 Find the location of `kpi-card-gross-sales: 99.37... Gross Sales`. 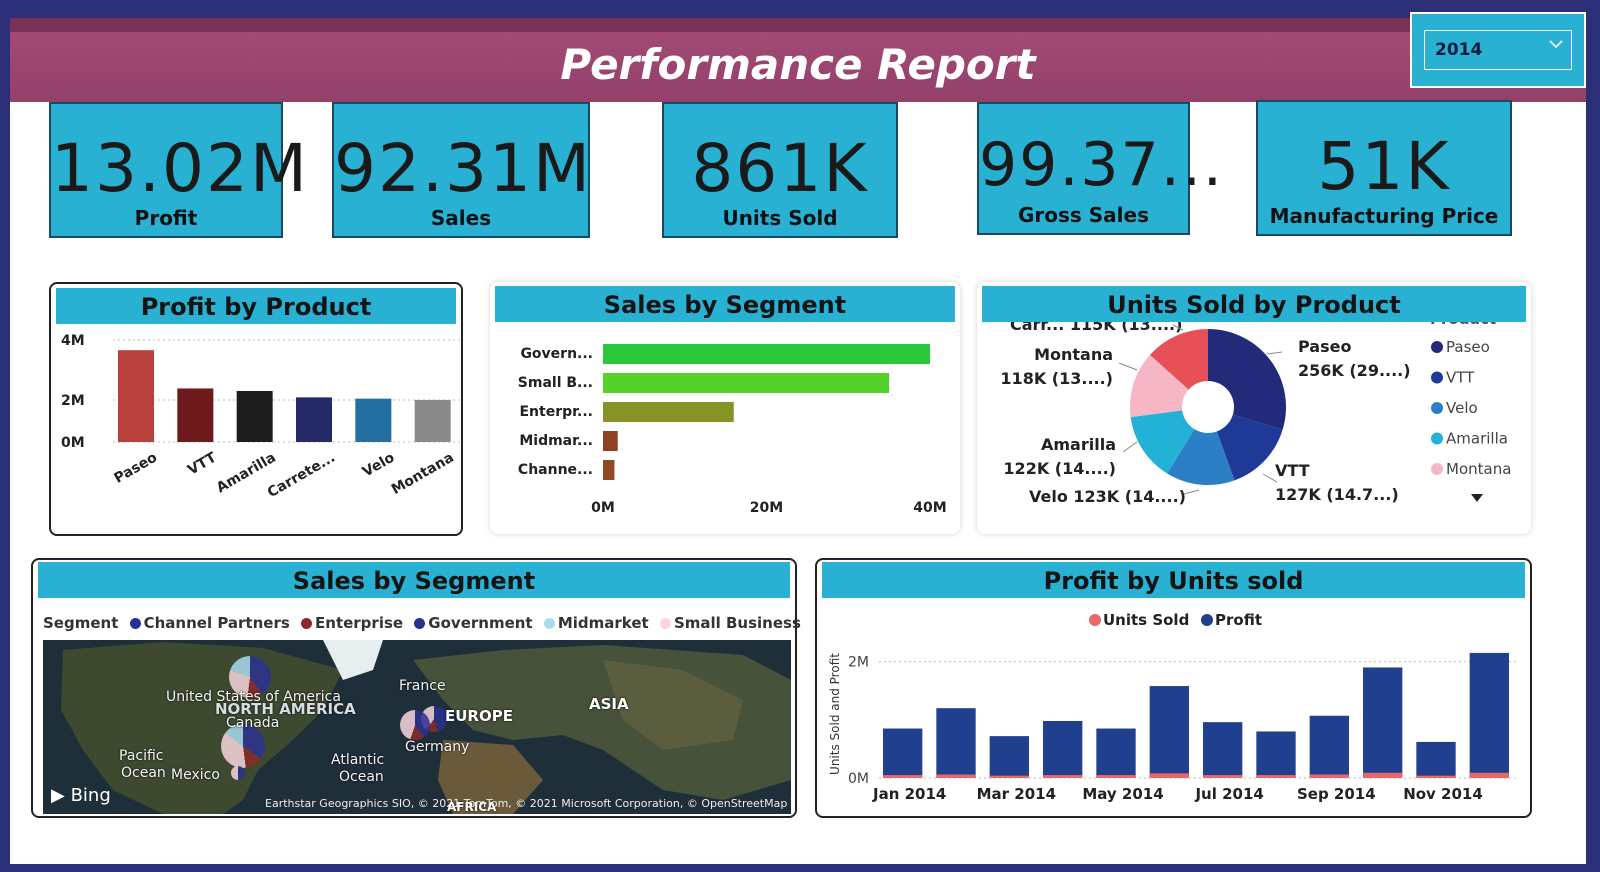

kpi-card-gross-sales: 99.37... Gross Sales is located at coordinates (1099, 168).